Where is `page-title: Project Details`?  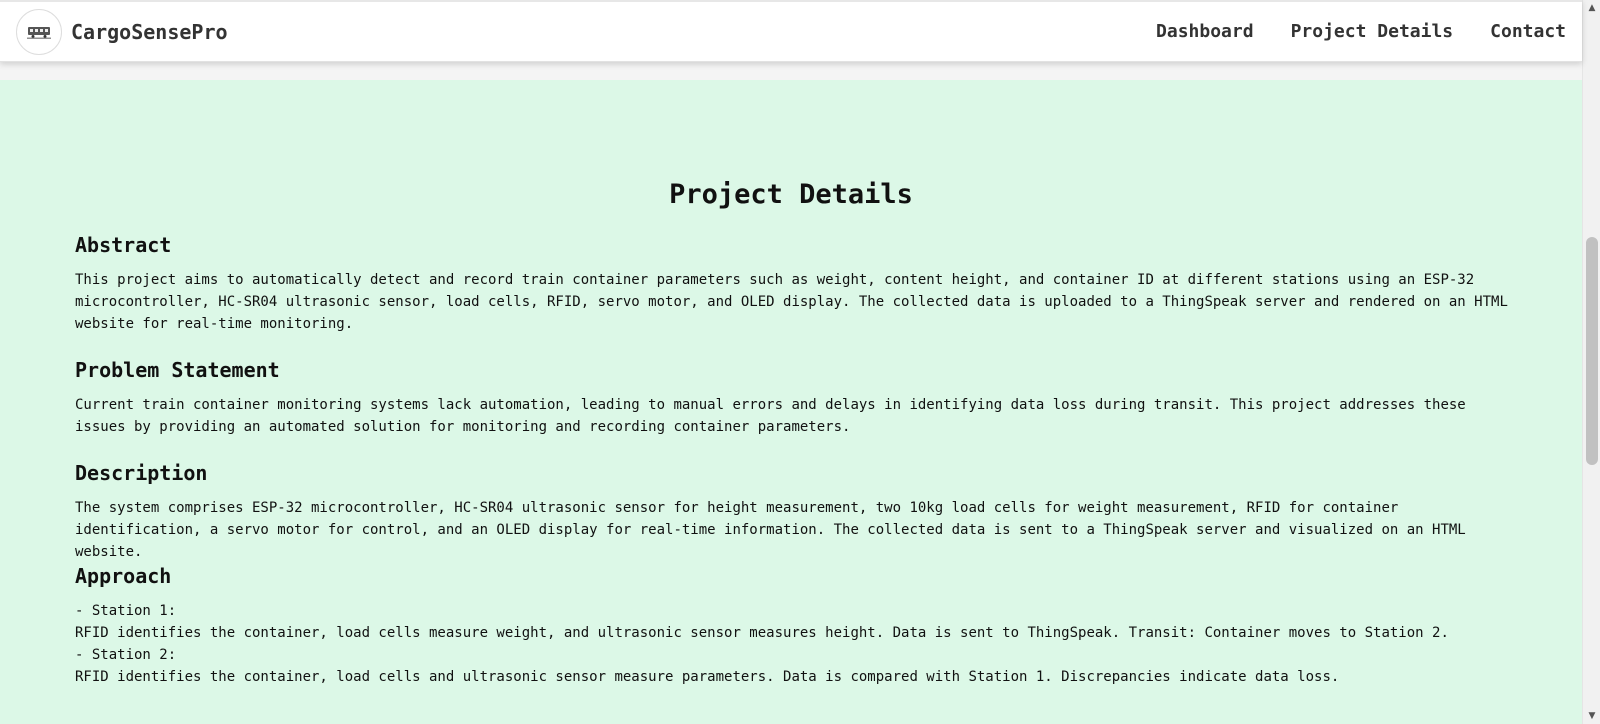 page-title: Project Details is located at coordinates (791, 194).